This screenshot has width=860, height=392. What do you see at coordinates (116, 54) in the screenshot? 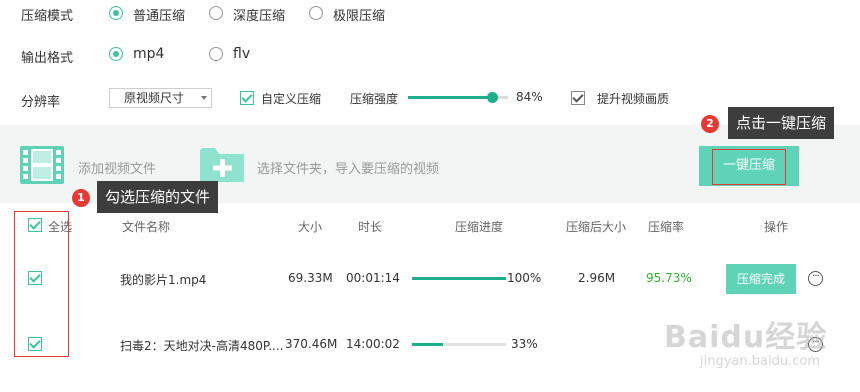
I see `format-mp4-radio` at bounding box center [116, 54].